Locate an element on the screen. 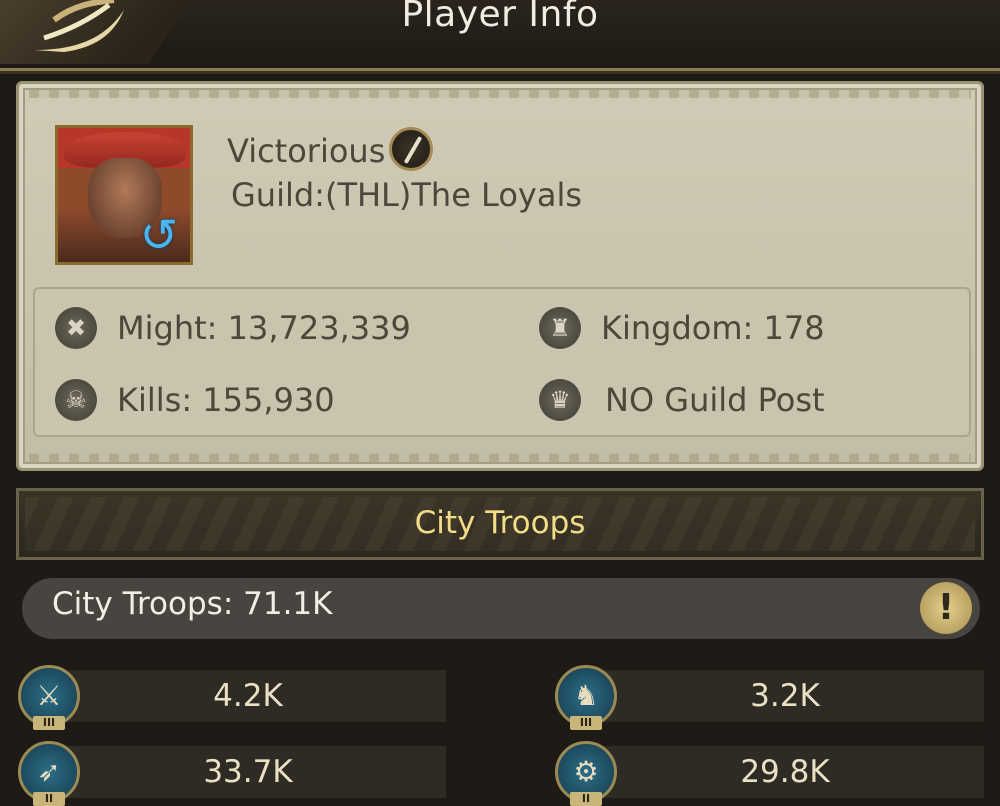 Image resolution: width=1000 pixels, height=806 pixels. kingdom-text: Kingdom: 178 is located at coordinates (713, 328).